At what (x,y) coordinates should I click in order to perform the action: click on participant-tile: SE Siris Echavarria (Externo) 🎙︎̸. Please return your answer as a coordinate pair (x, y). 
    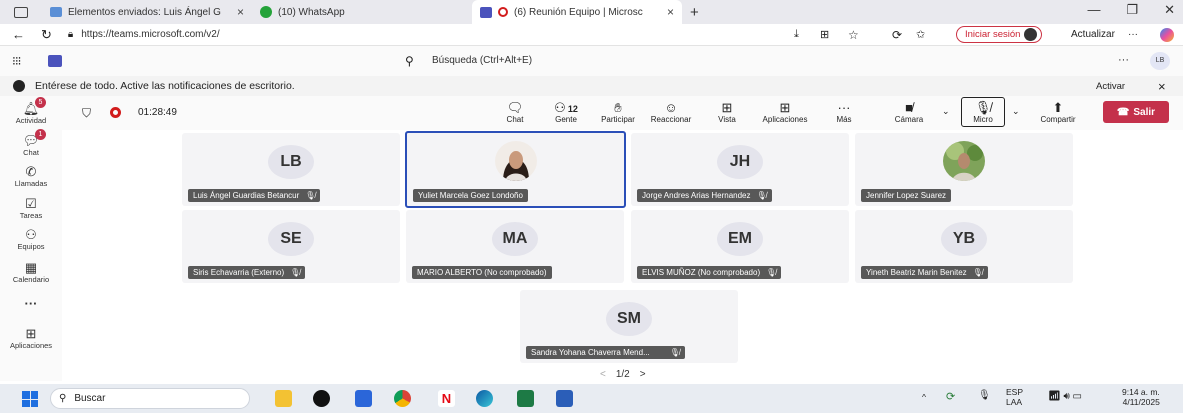
    Looking at the image, I should click on (291, 246).